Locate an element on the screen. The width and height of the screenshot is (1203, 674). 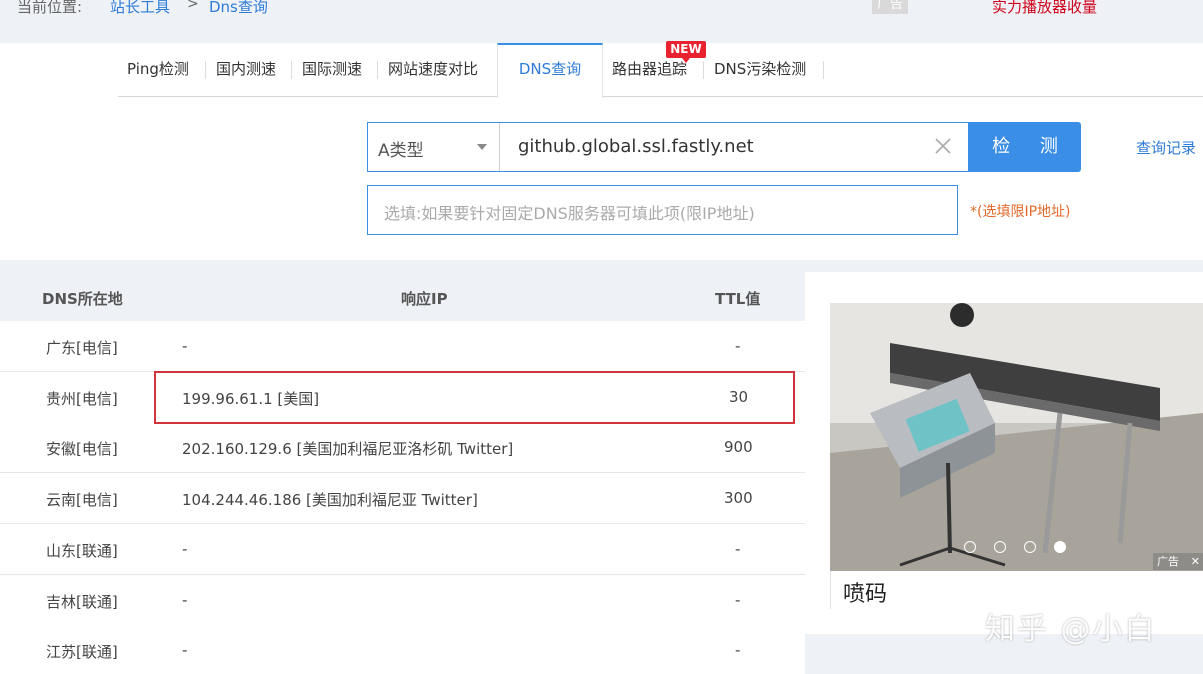
dns-server-input: 选填:如果要针对固定DNS服务器可填此项(限IP地址) is located at coordinates (662, 210).